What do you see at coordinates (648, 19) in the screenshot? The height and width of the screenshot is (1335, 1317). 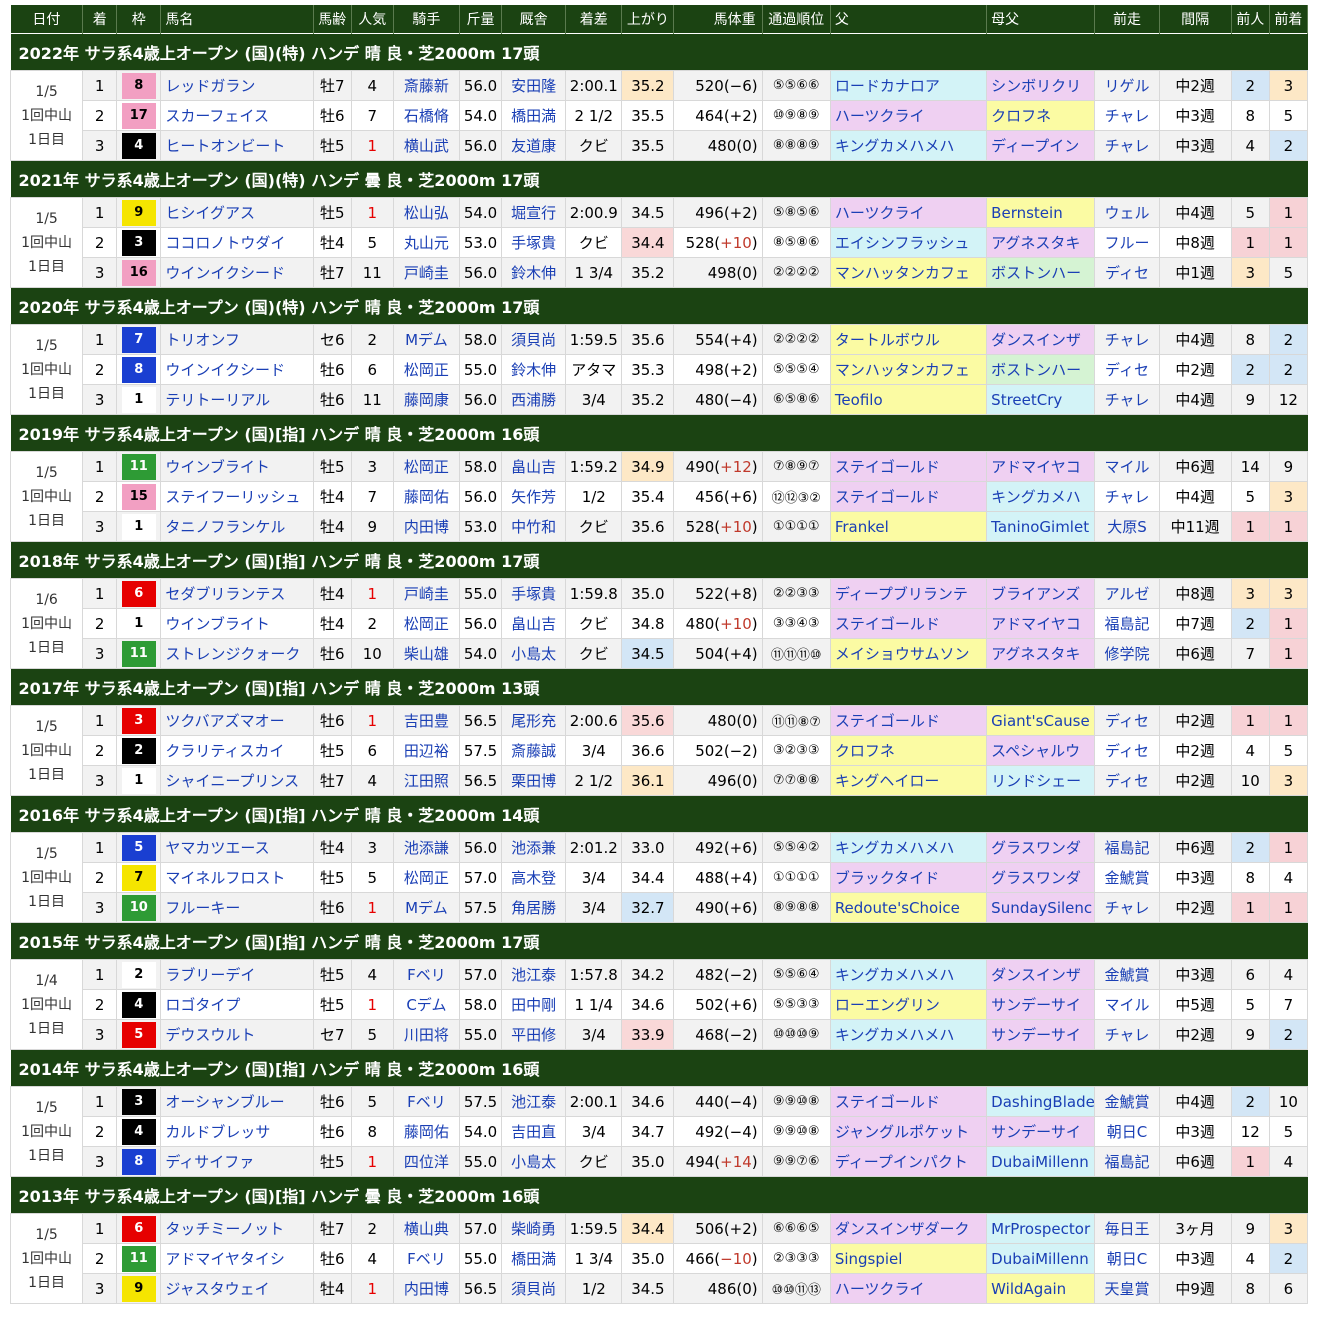 I see `col-header: 上がり` at bounding box center [648, 19].